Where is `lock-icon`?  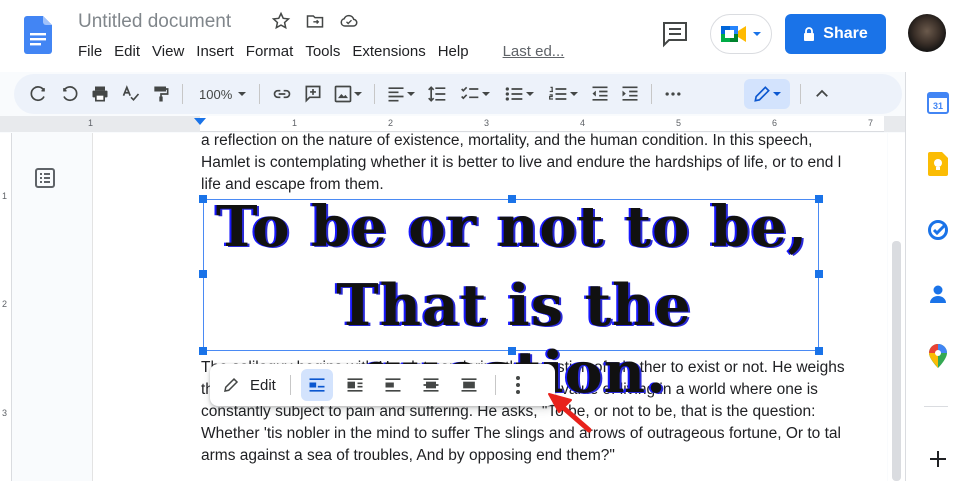 lock-icon is located at coordinates (809, 34).